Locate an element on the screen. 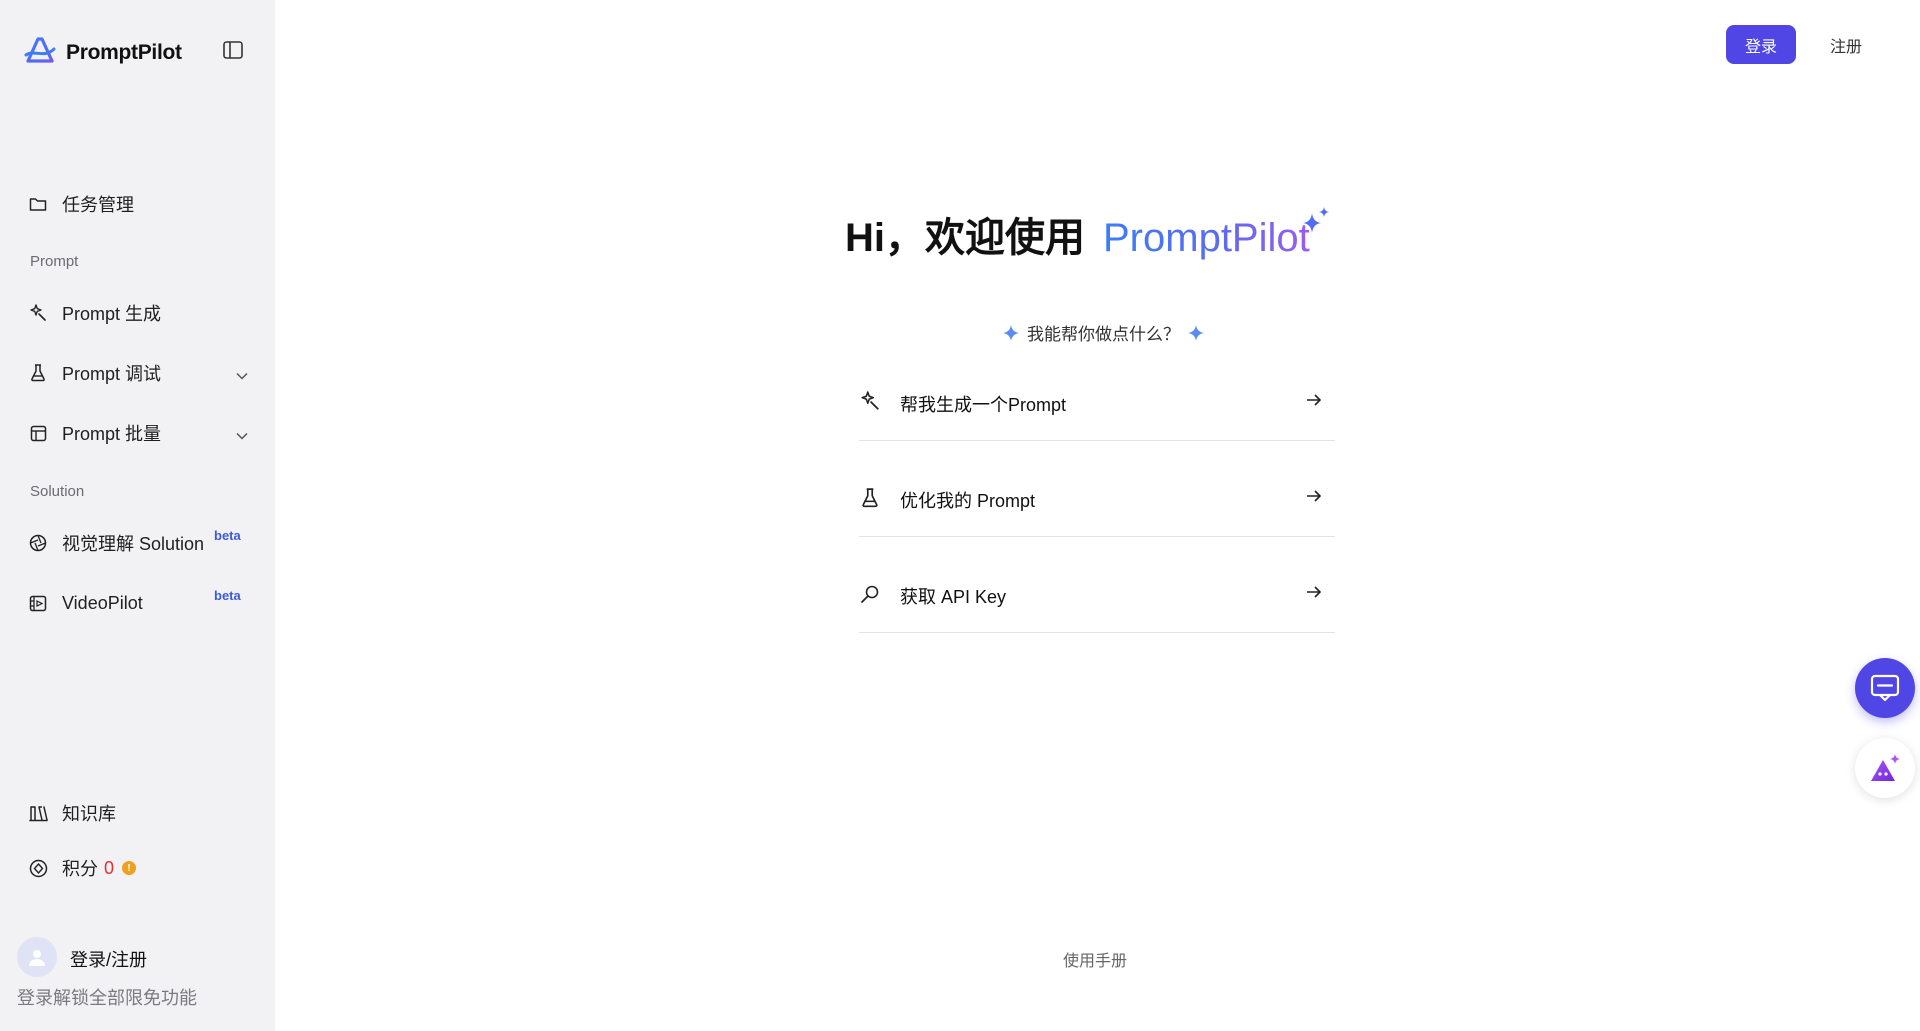 The width and height of the screenshot is (1920, 1031). help-question-text: 我能帮你做点什么？ is located at coordinates (1103, 334).